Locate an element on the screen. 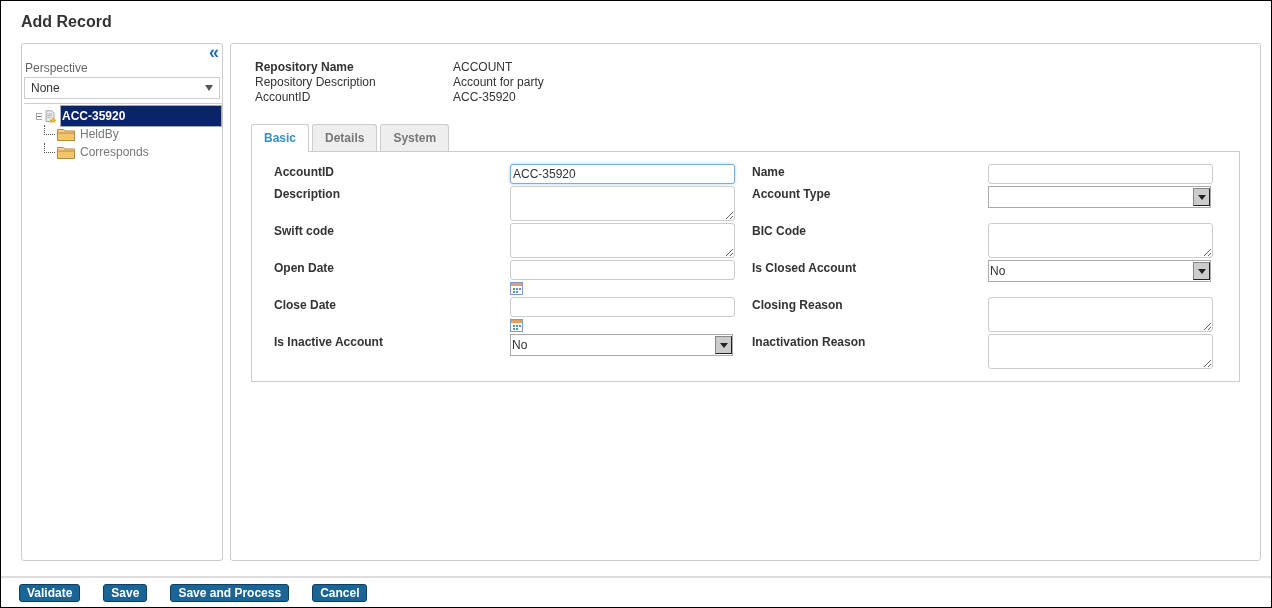 This screenshot has width=1272, height=608. dropdown-field is located at coordinates (1099, 197).